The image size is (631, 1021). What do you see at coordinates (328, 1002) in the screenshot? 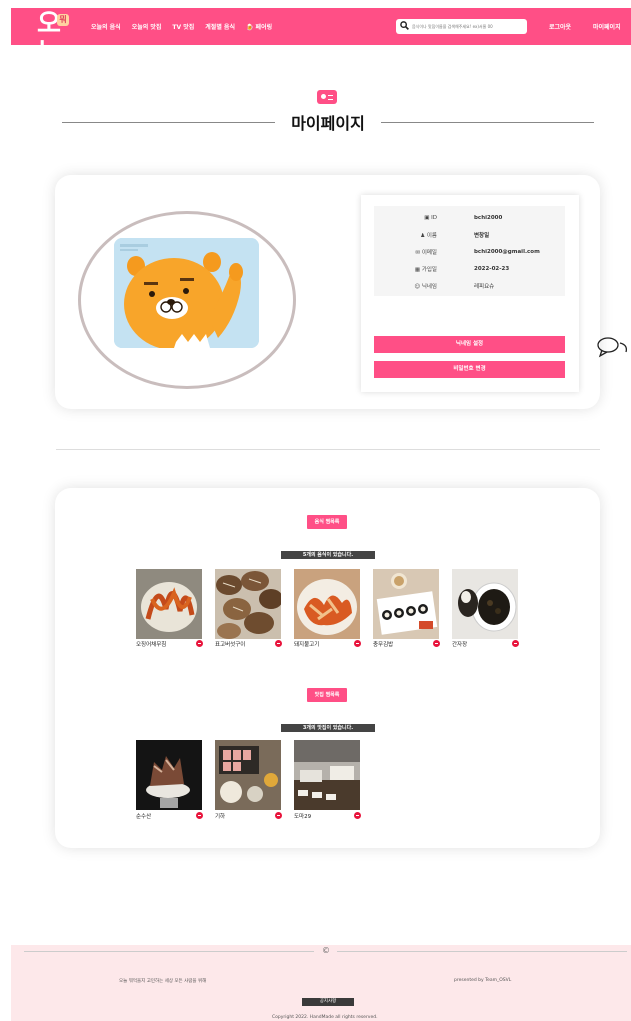
I see `notice-button: 공지사항` at bounding box center [328, 1002].